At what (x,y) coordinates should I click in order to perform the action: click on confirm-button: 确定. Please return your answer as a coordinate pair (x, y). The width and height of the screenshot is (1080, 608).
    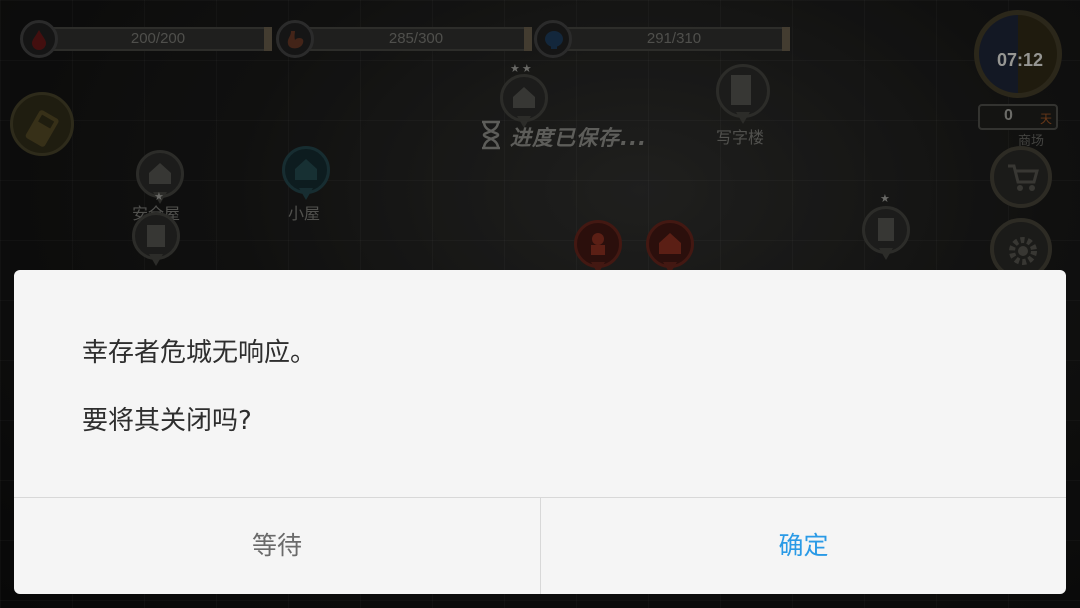
    Looking at the image, I should click on (803, 546).